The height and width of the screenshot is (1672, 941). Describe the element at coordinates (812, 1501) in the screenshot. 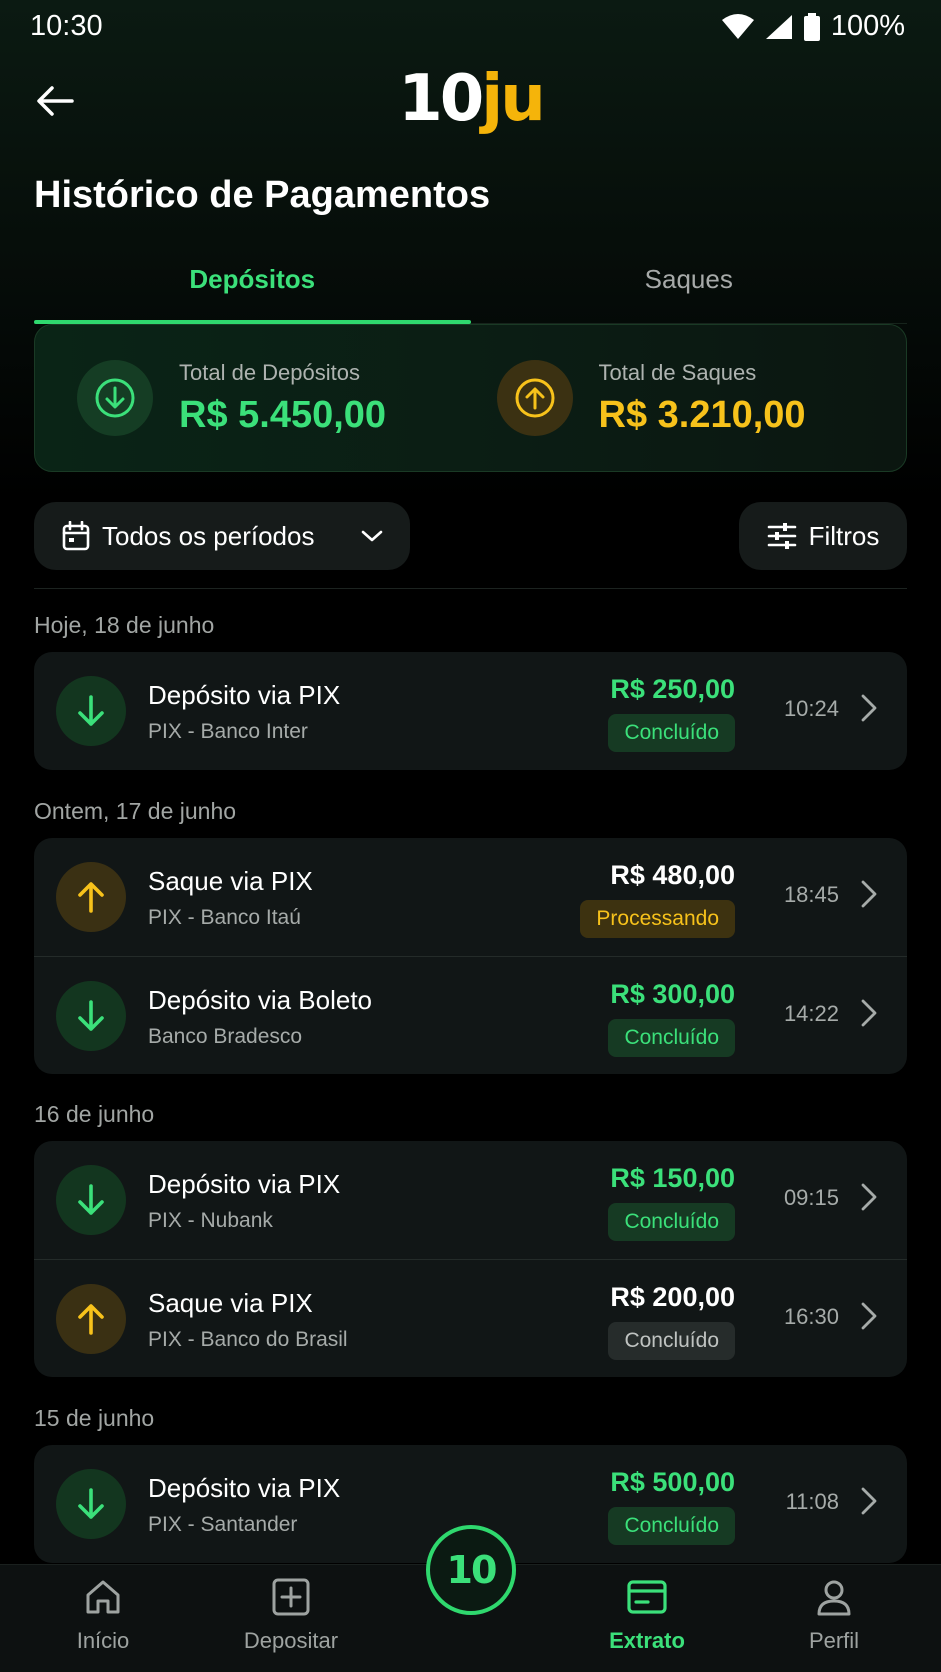

I see `transaction-time: 11:08` at that location.